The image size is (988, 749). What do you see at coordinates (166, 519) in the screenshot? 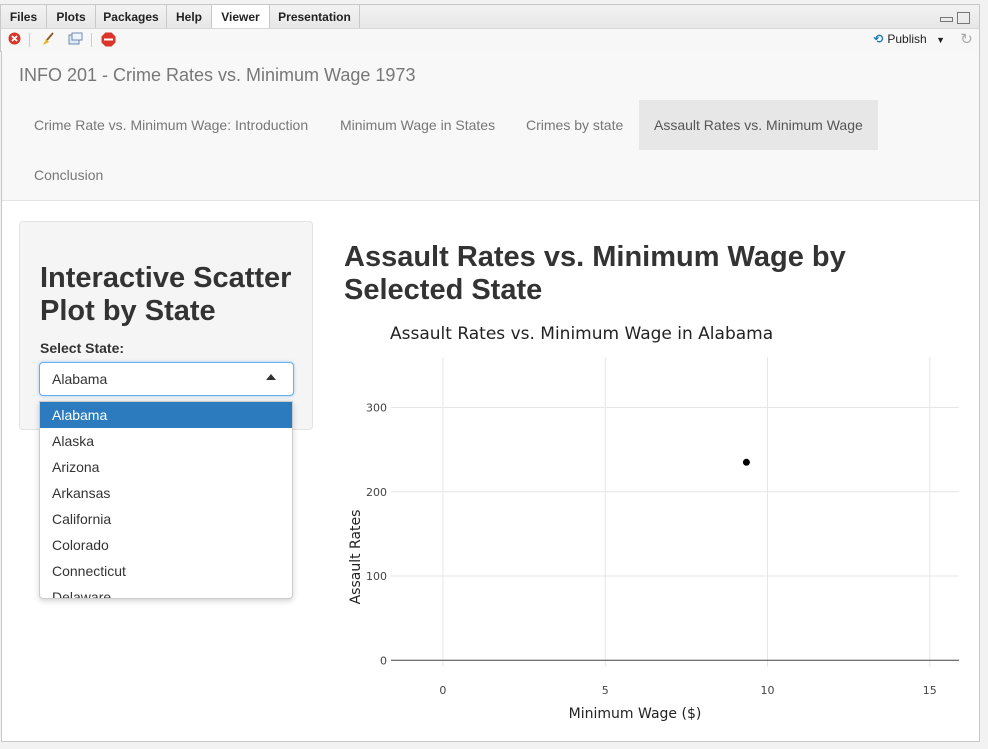
I see `option-california: California` at bounding box center [166, 519].